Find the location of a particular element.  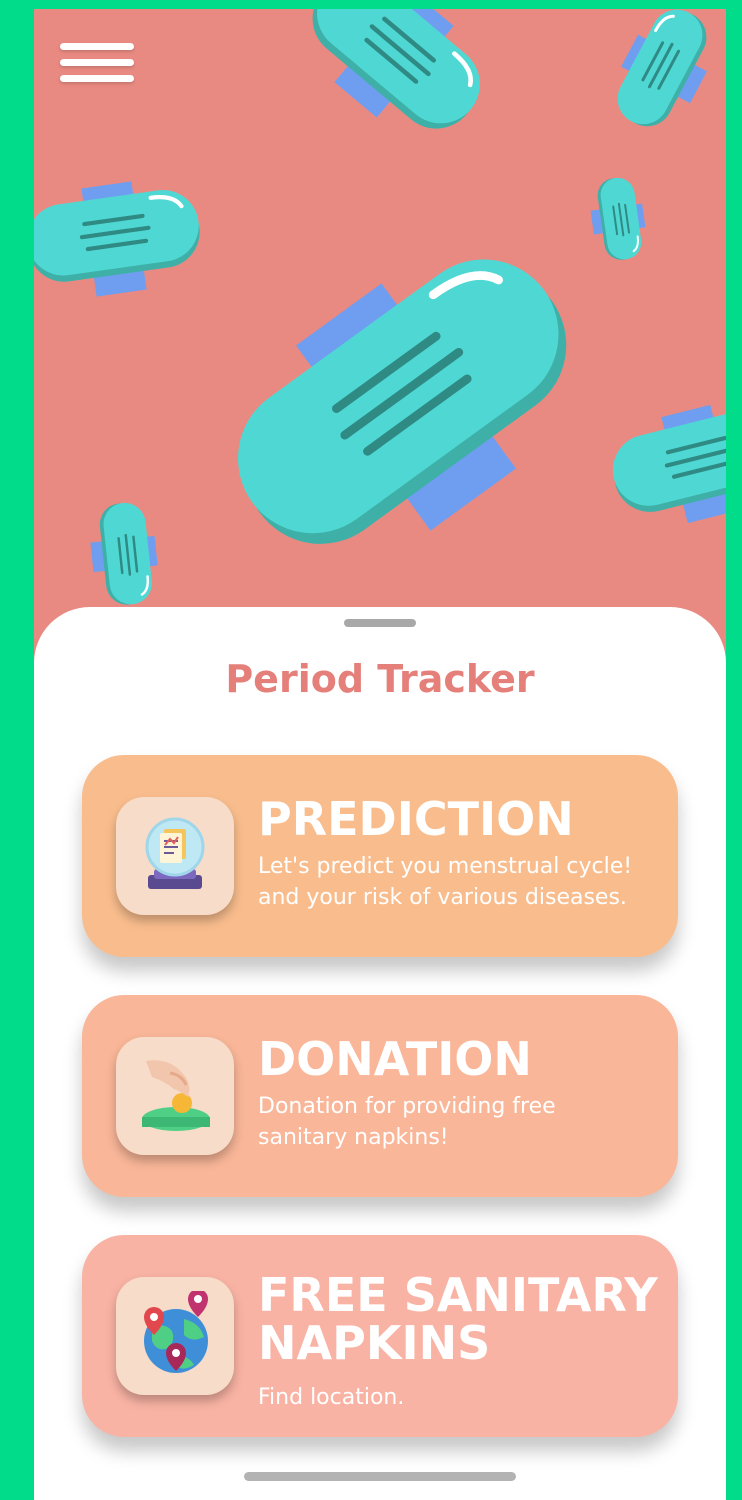

globe-location-pins-icon is located at coordinates (175, 1336).